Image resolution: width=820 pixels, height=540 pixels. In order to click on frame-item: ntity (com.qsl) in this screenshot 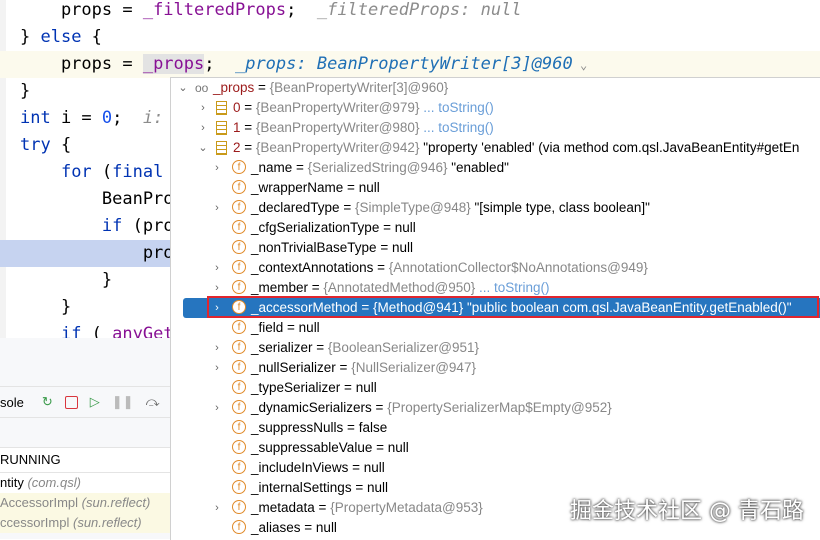, I will do `click(86, 483)`.